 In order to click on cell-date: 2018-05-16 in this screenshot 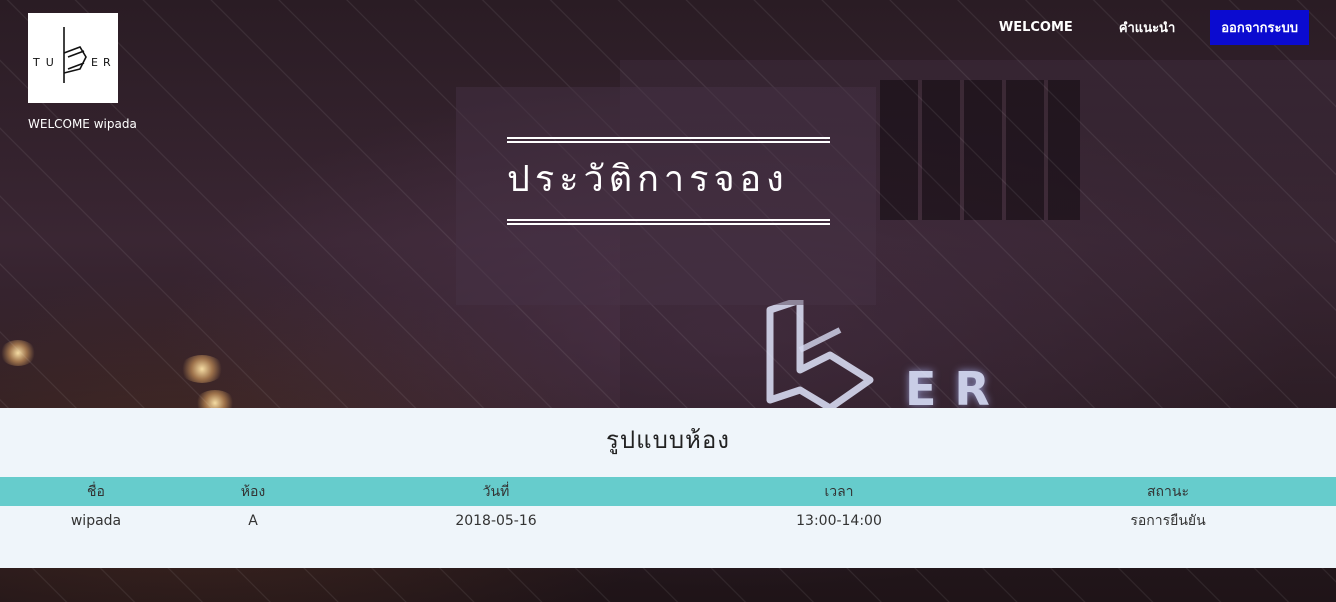, I will do `click(496, 520)`.